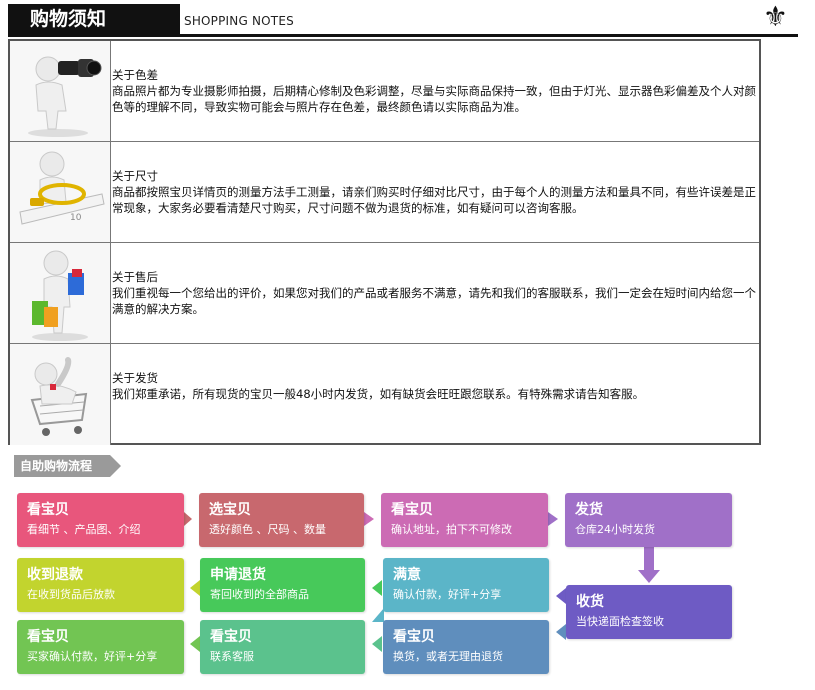  Describe the element at coordinates (466, 585) in the screenshot. I see `flow-step: 满意 确认付款，好评+分享` at that location.